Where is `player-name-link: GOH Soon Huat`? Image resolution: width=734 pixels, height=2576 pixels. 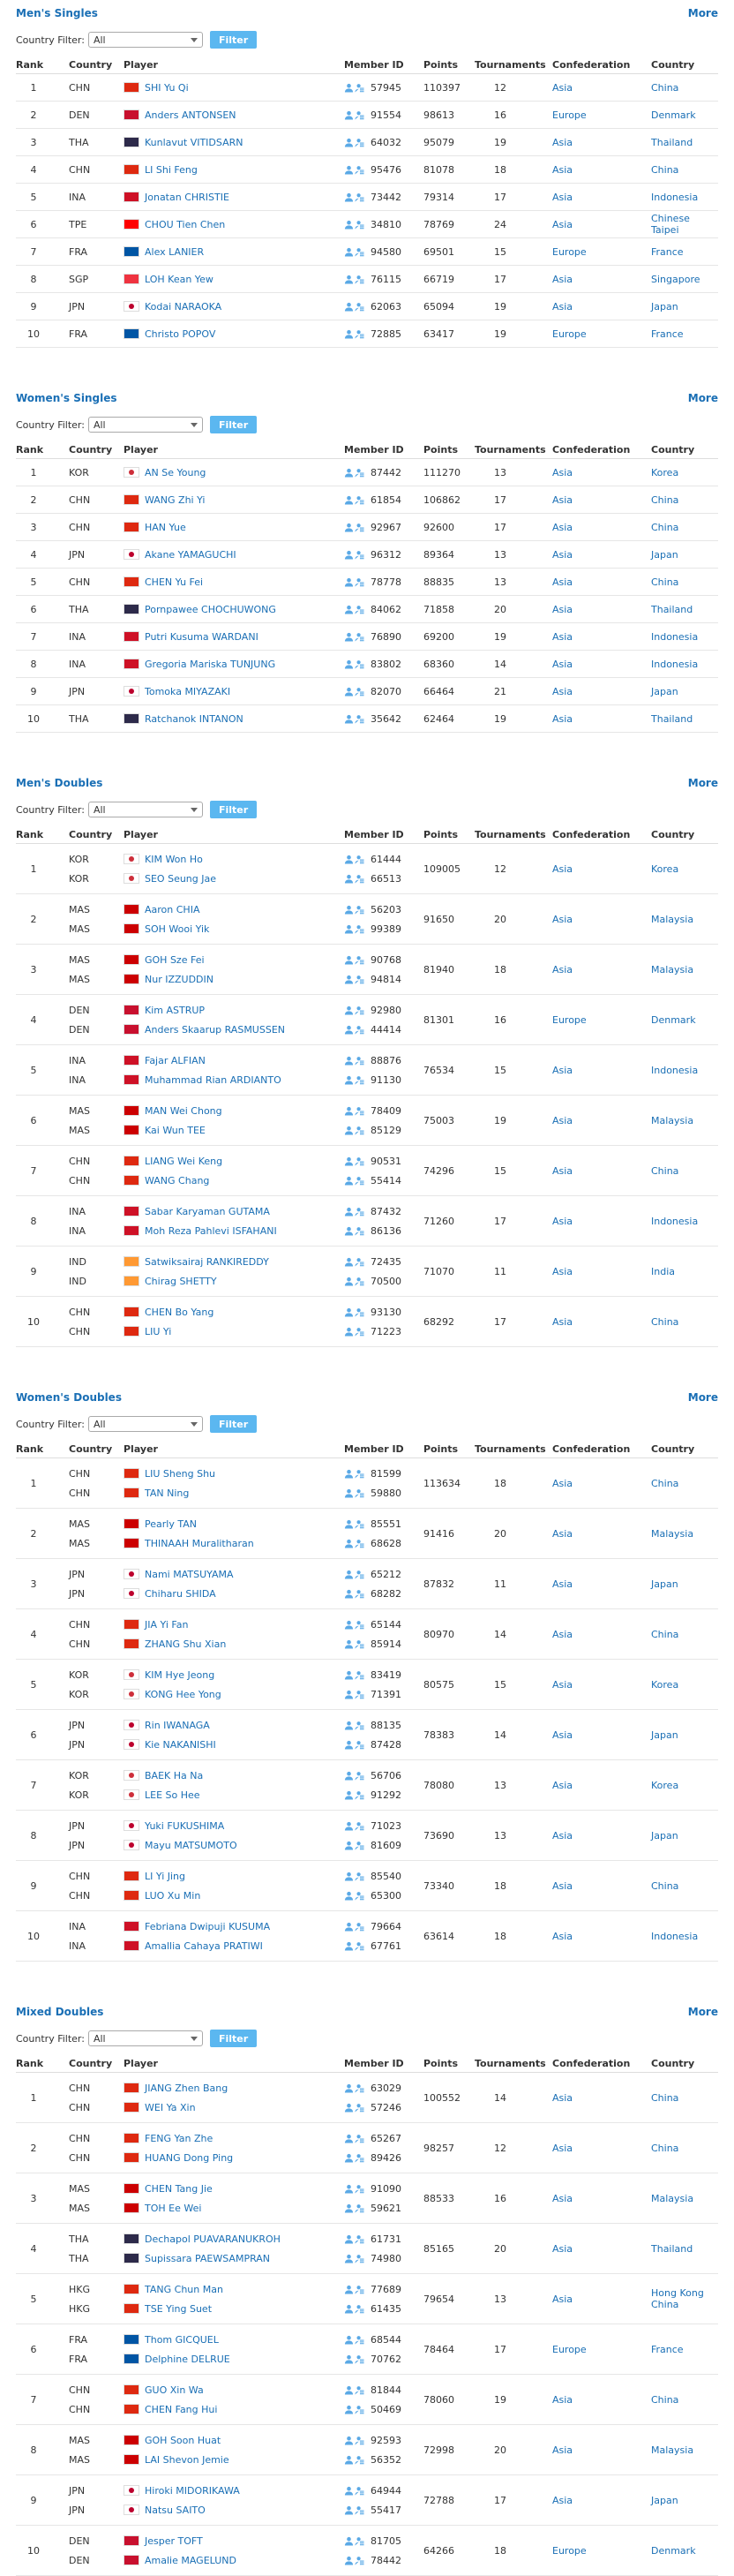
player-name-link: GOH Soon Huat is located at coordinates (183, 2441).